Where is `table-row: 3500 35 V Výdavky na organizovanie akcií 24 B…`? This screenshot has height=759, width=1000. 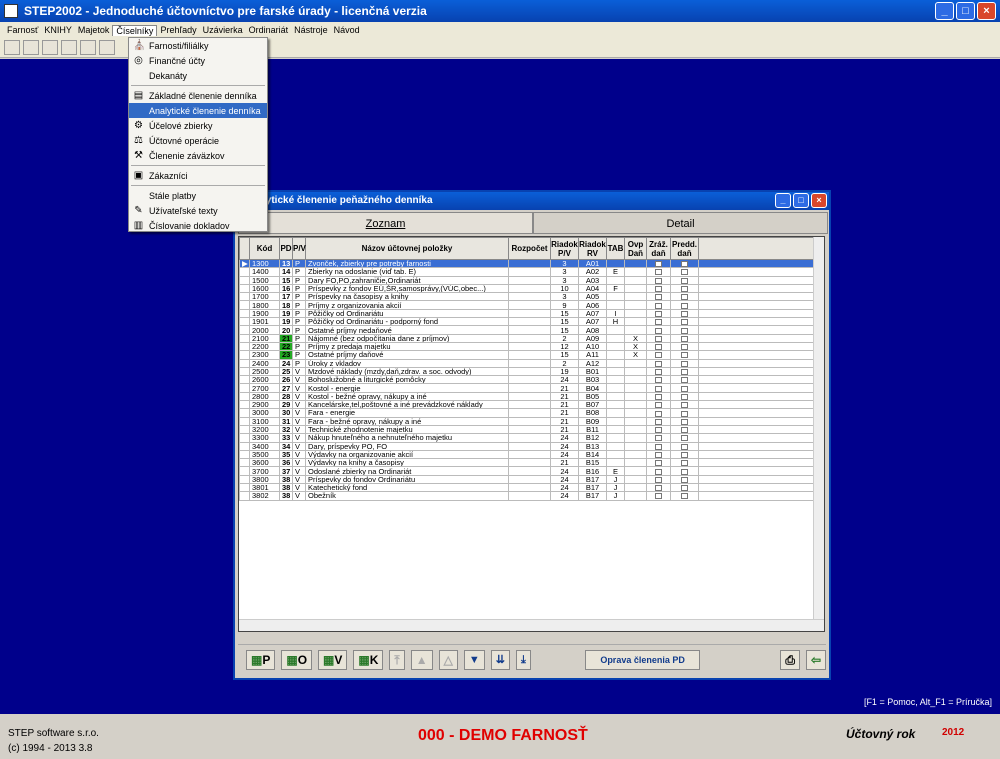
table-row: 3500 35 V Výdavky na organizovanie akcií 24 B… is located at coordinates (527, 454).